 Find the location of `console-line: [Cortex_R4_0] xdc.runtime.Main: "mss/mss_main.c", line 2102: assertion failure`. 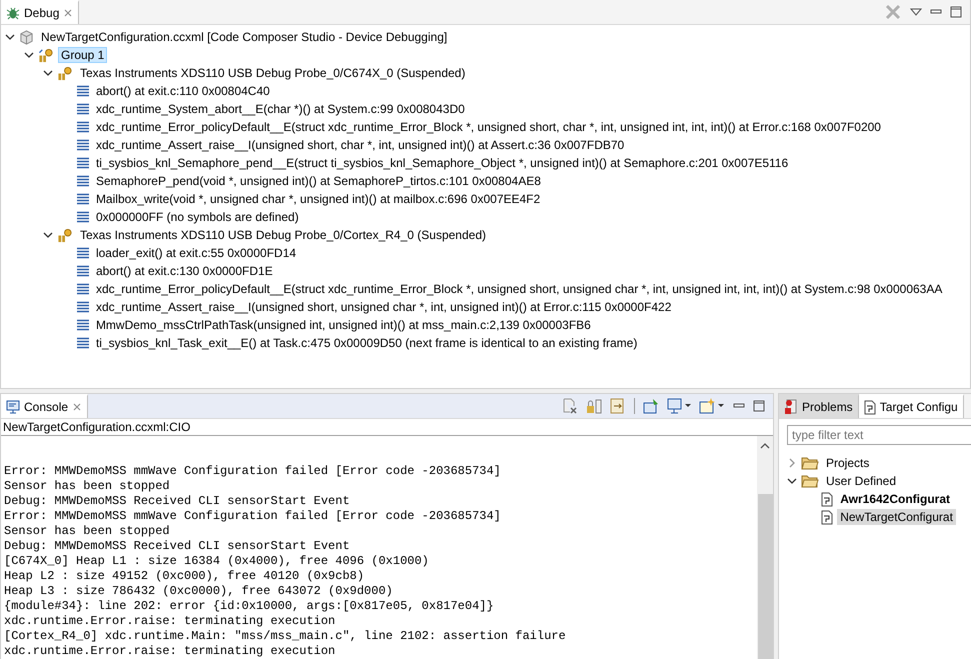

console-line: [Cortex_R4_0] xdc.runtime.Main: "mss/mss_main.c", line 2102: assertion failure is located at coordinates (285, 636).